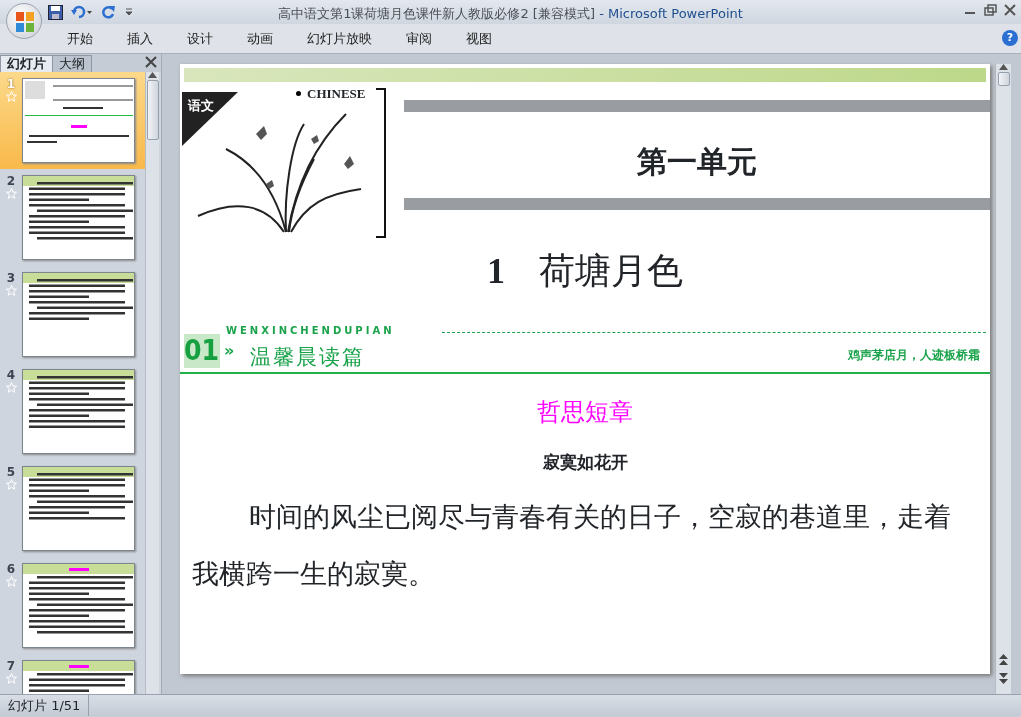  I want to click on scroll-up-icon, so click(1003, 67).